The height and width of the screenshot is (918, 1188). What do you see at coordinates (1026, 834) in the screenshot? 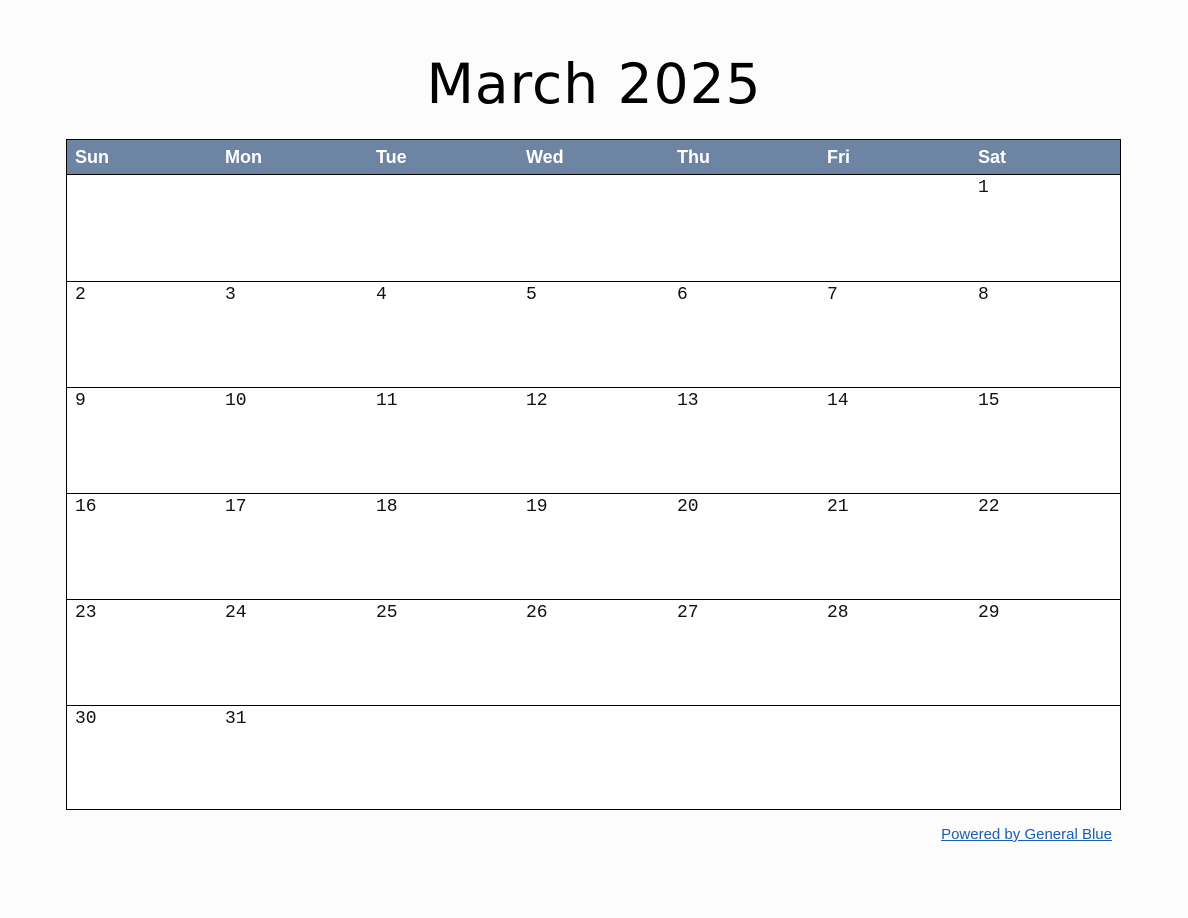
I see `powered-by-link: Powered by General Blue` at bounding box center [1026, 834].